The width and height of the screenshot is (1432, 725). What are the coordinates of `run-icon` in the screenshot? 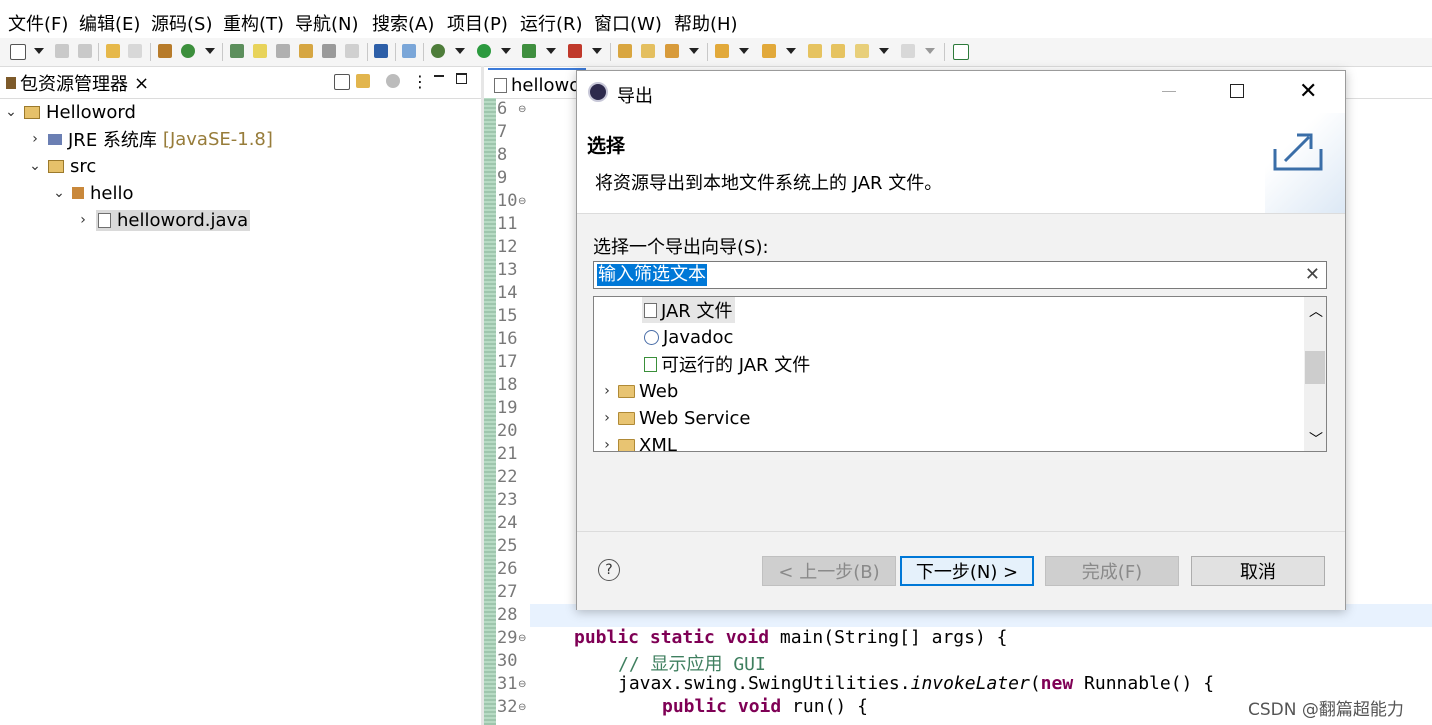 It's located at (484, 51).